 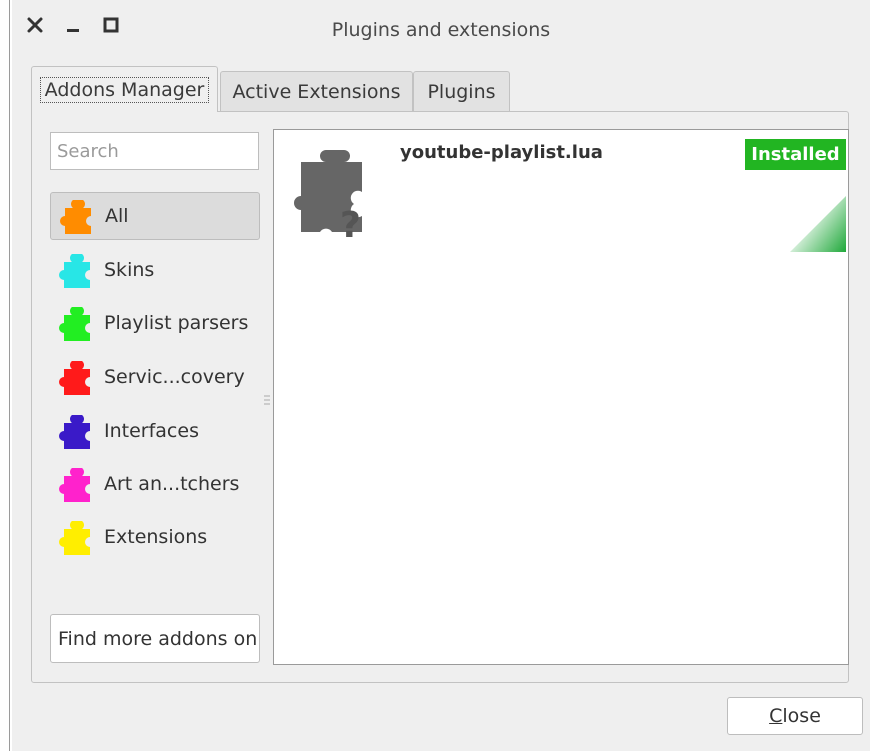 What do you see at coordinates (155, 216) in the screenshot?
I see `category-all: All` at bounding box center [155, 216].